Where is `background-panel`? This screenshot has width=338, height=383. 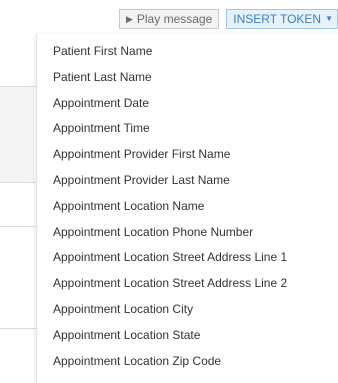 background-panel is located at coordinates (17, 134).